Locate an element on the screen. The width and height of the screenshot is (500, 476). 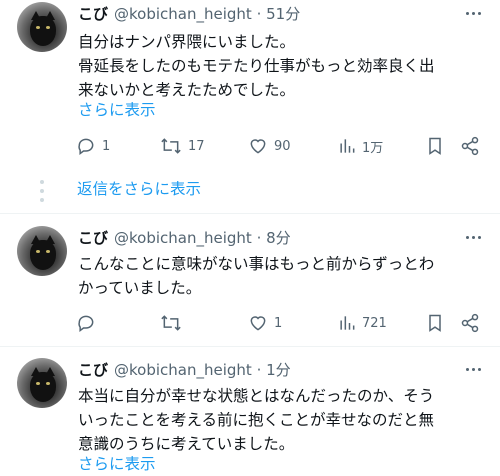
views-button: 1万 is located at coordinates (360, 146).